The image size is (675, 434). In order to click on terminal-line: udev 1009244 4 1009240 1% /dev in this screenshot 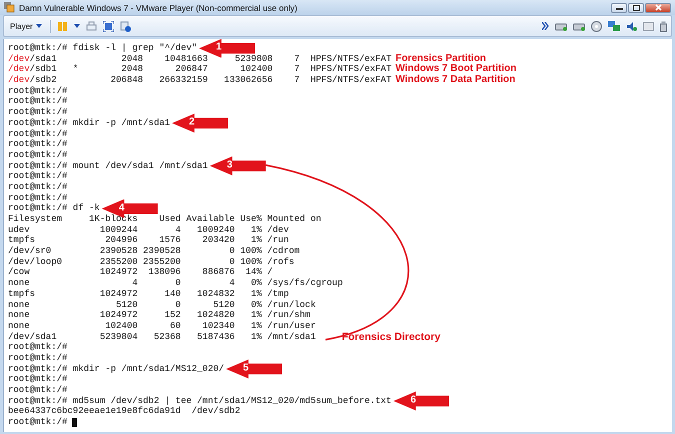, I will do `click(148, 230)`.